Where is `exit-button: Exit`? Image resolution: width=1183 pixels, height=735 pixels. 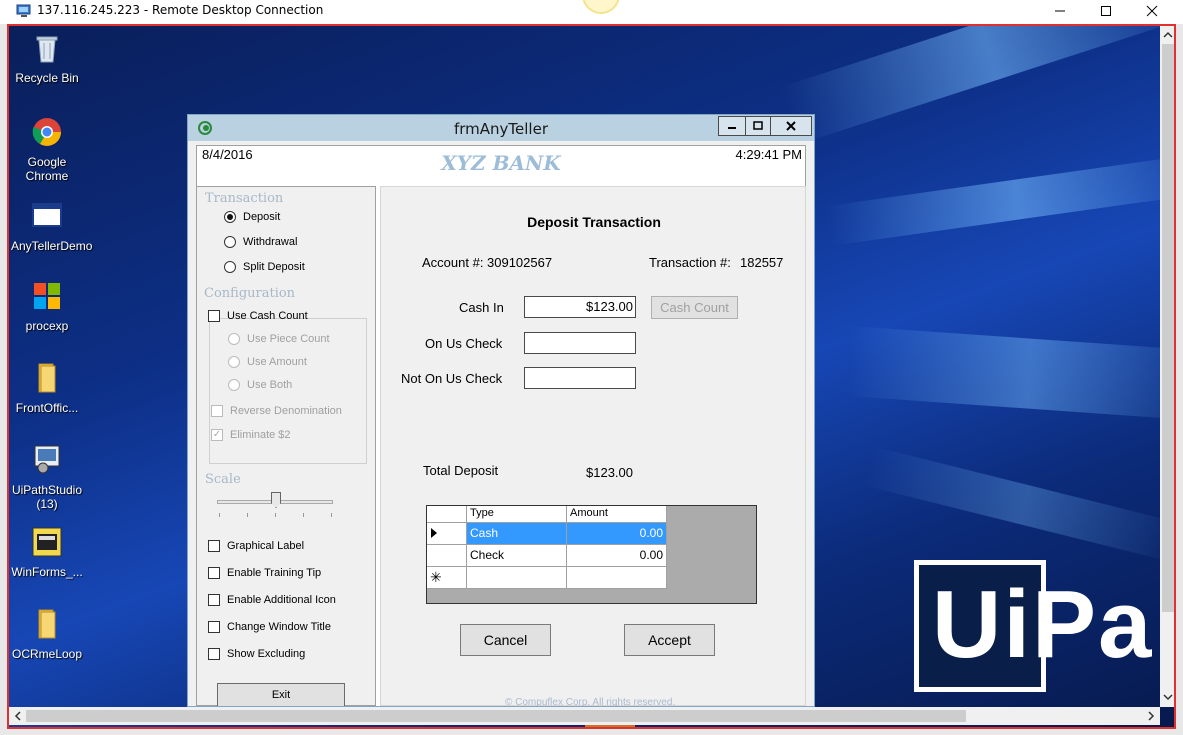 exit-button: Exit is located at coordinates (281, 694).